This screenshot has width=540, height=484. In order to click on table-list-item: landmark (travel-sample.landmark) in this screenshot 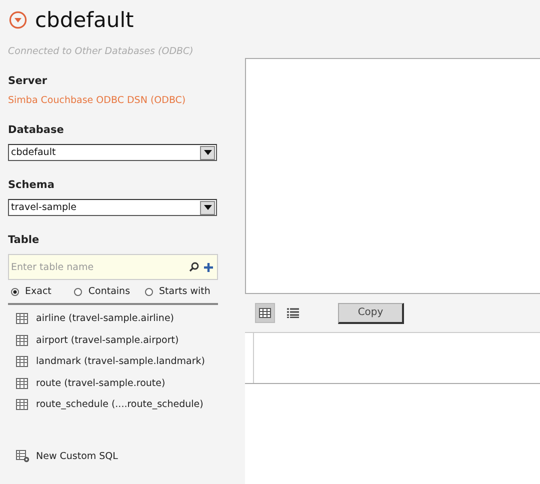, I will do `click(120, 362)`.